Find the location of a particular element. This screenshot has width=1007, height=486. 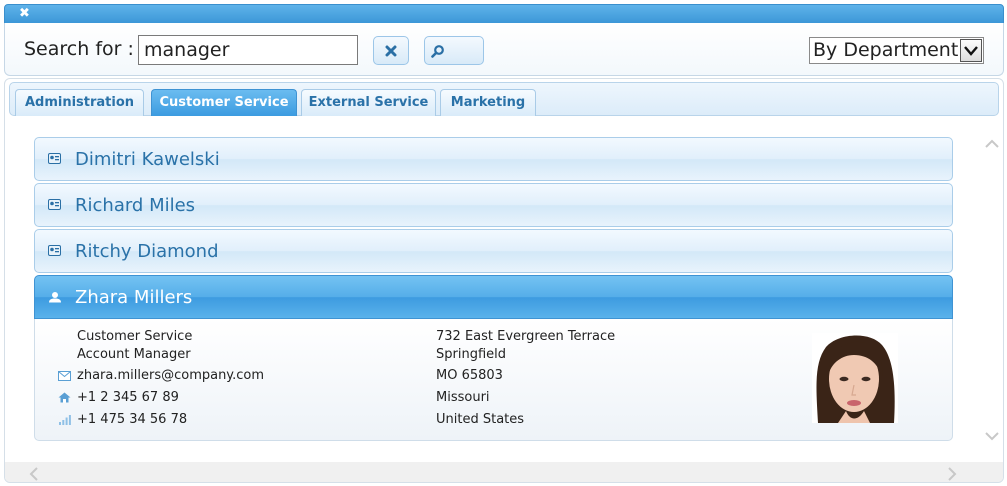

search-icon is located at coordinates (437, 51).